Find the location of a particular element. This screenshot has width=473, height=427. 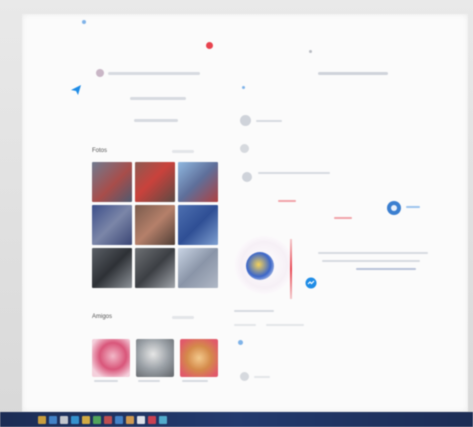

taskbar is located at coordinates (236, 419).